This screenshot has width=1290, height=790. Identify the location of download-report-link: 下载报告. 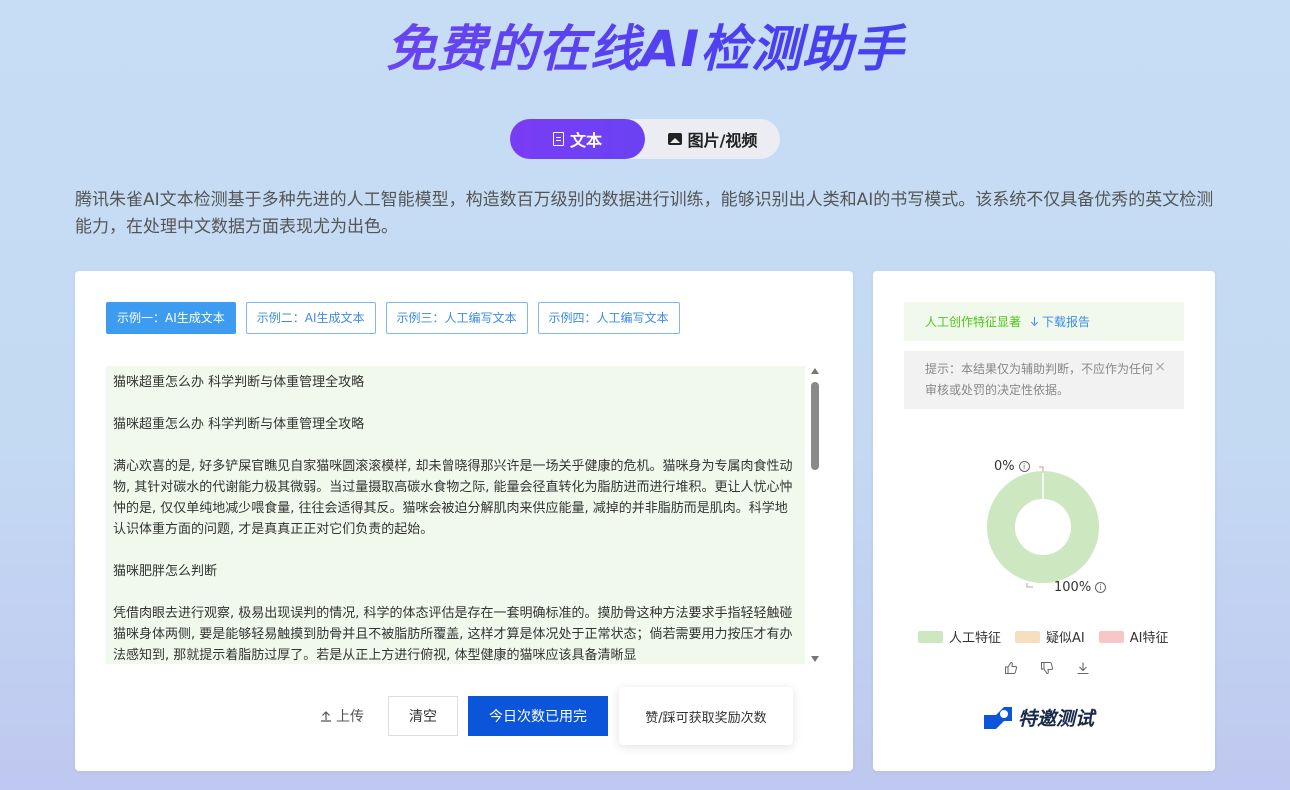
(1060, 321).